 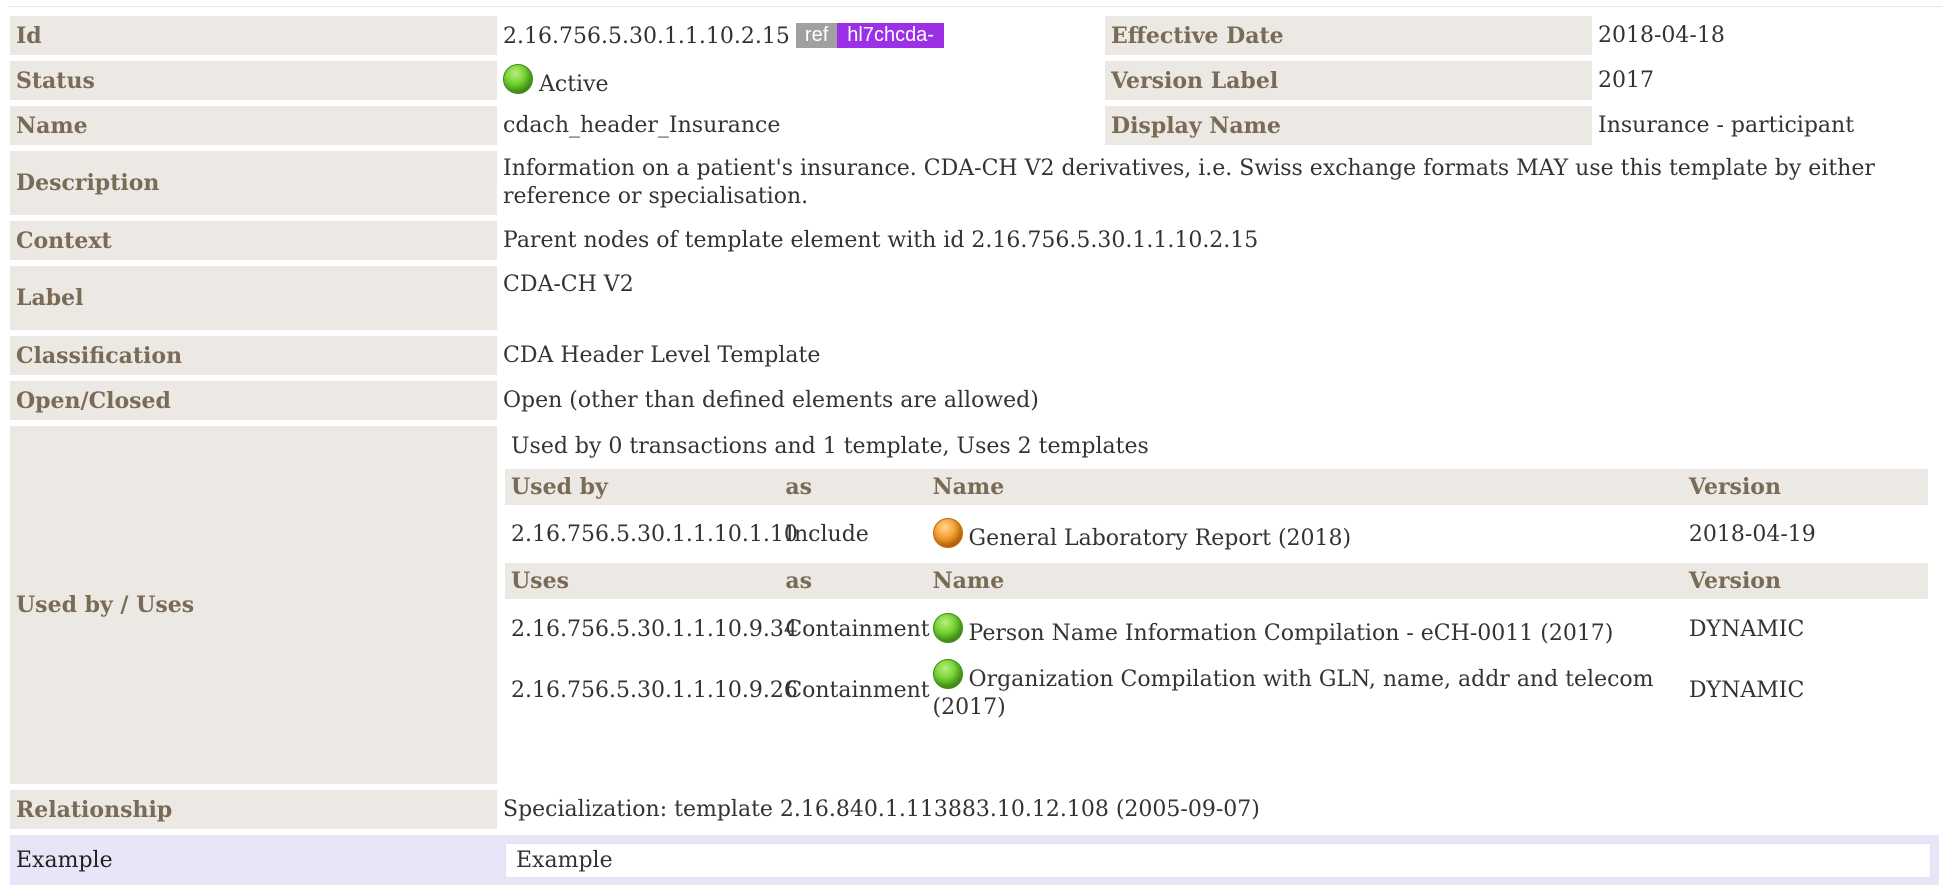 What do you see at coordinates (1348, 125) in the screenshot?
I see `display-name-label: Display Name` at bounding box center [1348, 125].